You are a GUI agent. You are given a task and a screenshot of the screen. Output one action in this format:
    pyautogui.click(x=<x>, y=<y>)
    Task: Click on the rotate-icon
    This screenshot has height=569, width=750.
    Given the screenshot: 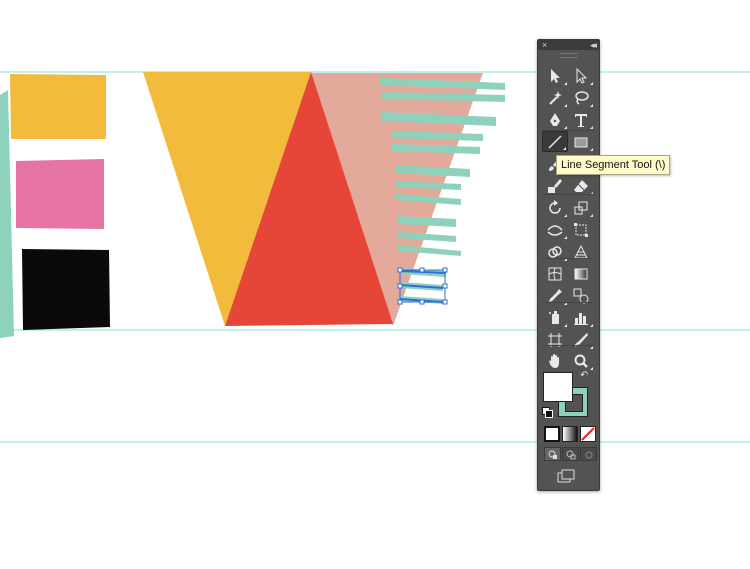 What is the action you would take?
    pyautogui.click(x=555, y=206)
    